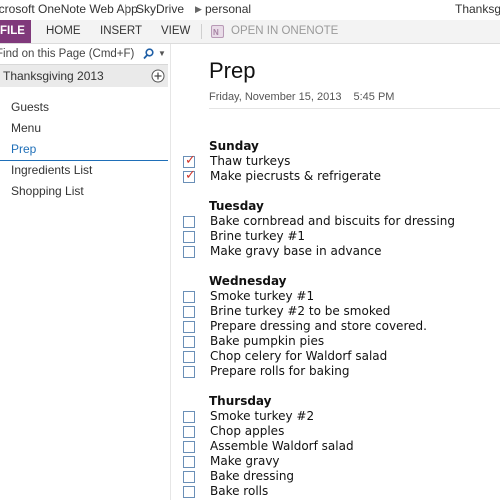 The height and width of the screenshot is (500, 500). Describe the element at coordinates (267, 341) in the screenshot. I see `todo-text: Bake pumpkin pies` at that location.